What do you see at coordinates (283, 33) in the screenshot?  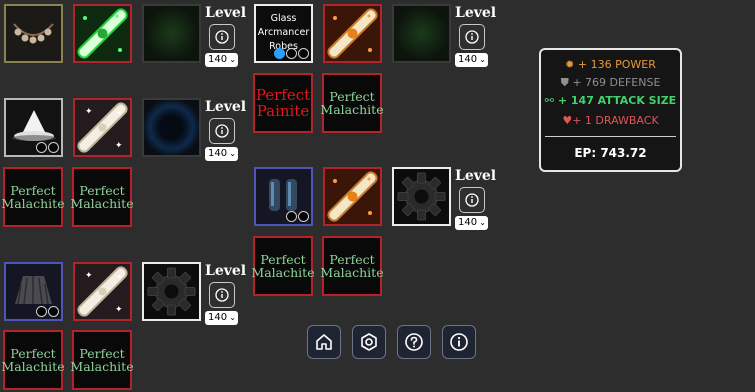 I see `glass-arcmancer-robes-slot: Glass Arcmancer Robes` at bounding box center [283, 33].